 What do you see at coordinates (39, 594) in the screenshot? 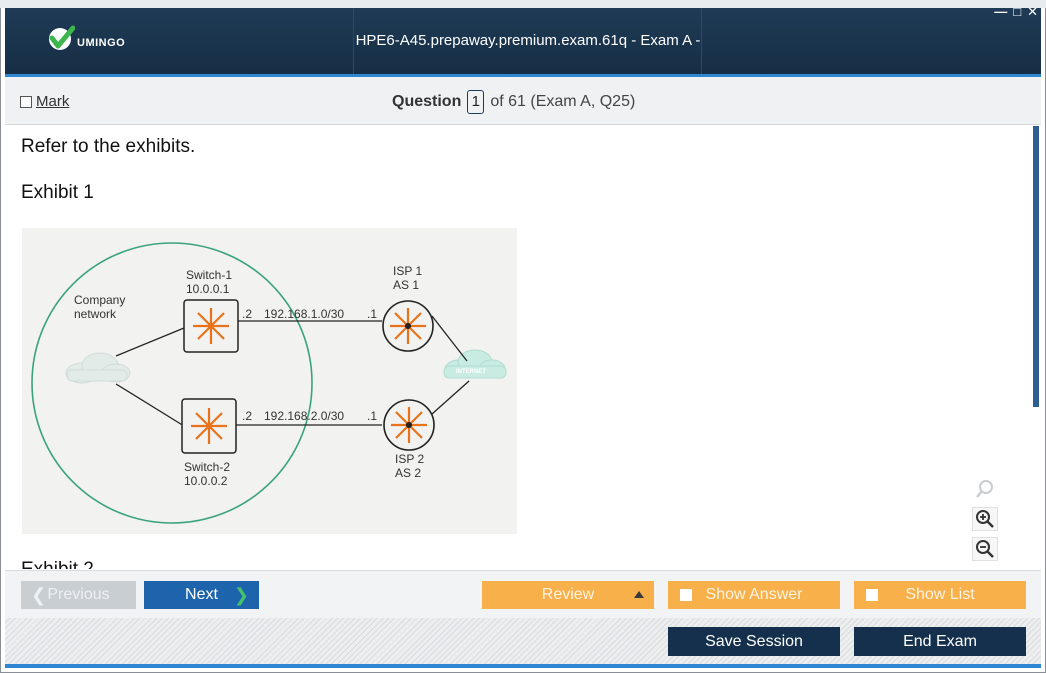
I see `chevron-left-icon: ❮` at bounding box center [39, 594].